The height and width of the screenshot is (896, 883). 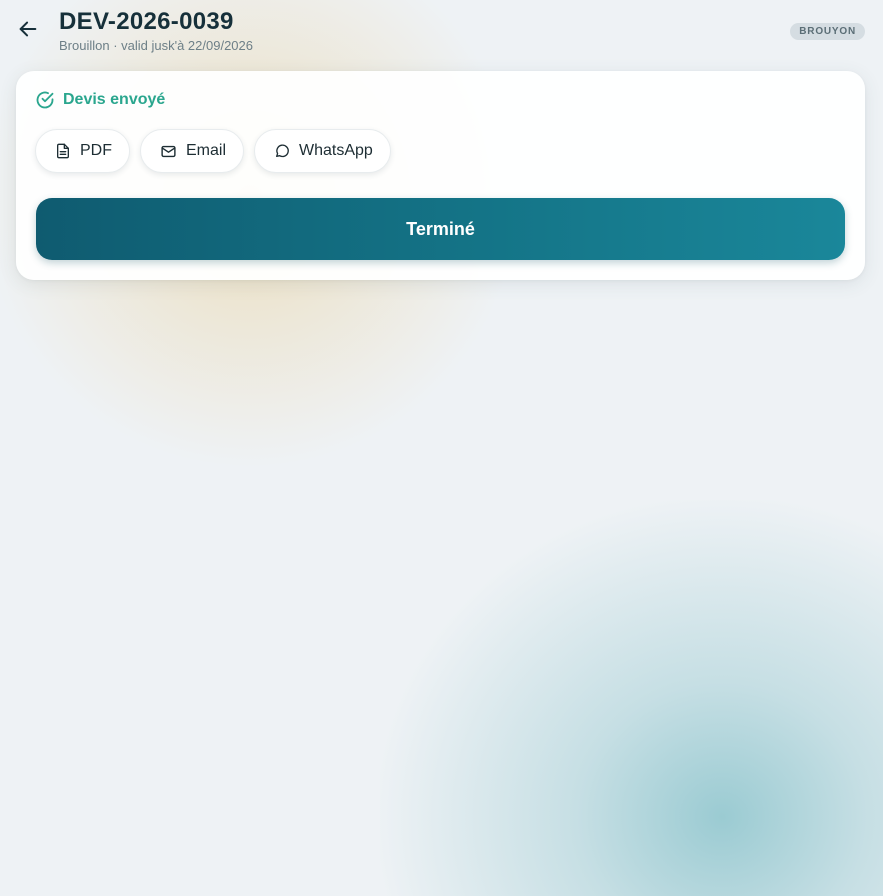 I want to click on pdf-button: PDF, so click(x=82, y=151).